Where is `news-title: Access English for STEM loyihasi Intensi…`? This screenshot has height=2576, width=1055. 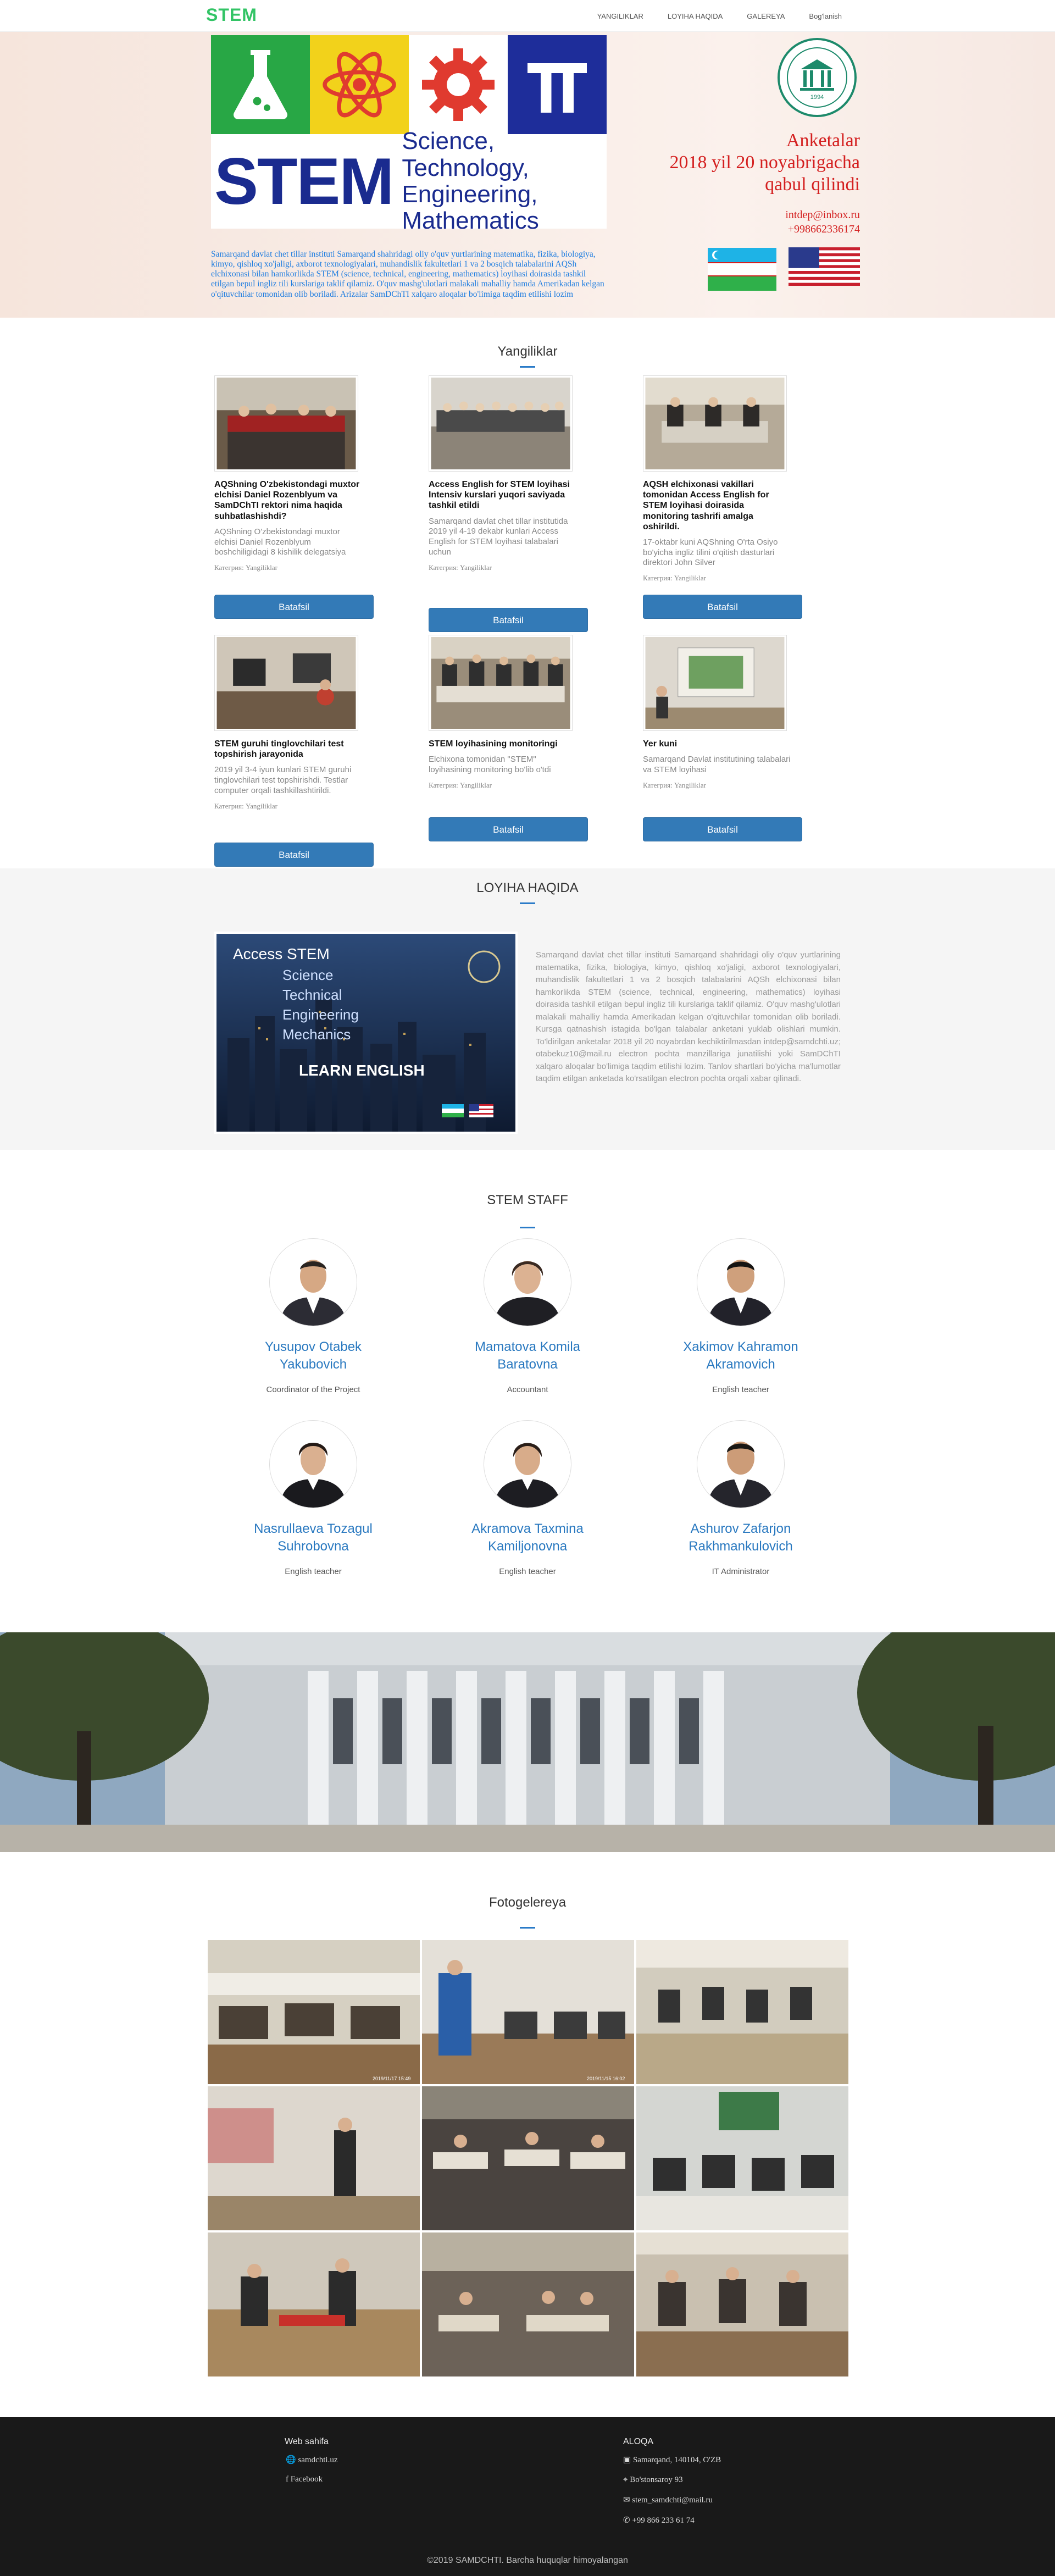 news-title: Access English for STEM loyihasi Intensi… is located at coordinates (503, 495).